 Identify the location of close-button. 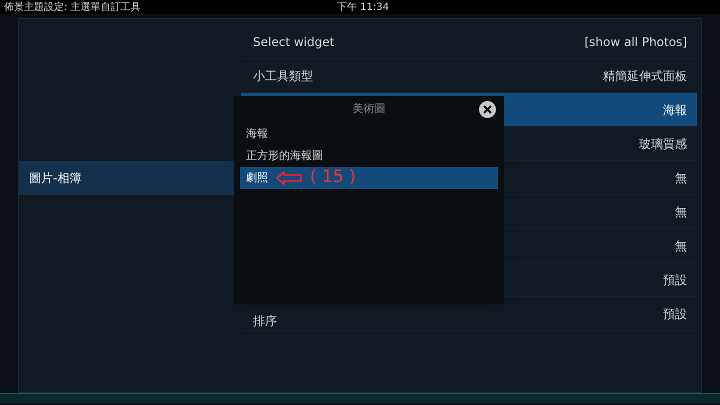
(487, 109).